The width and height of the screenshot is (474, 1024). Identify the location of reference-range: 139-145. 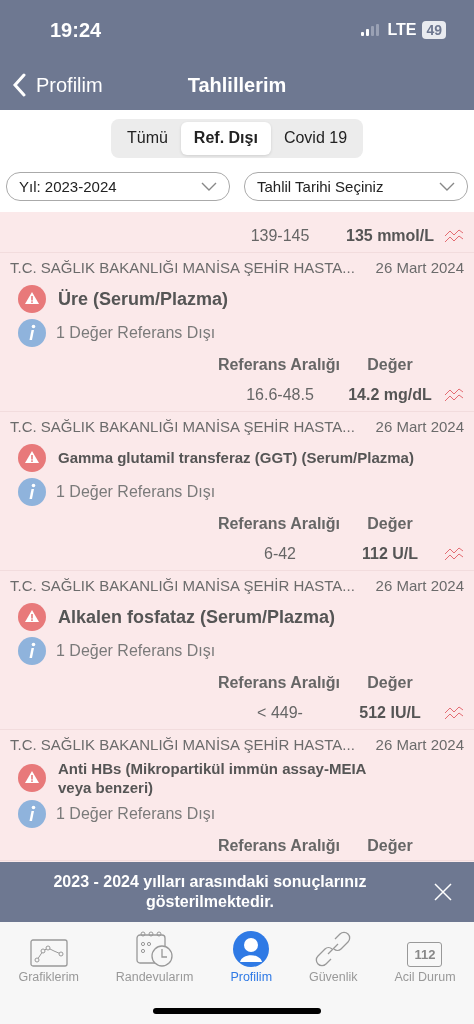
(280, 236).